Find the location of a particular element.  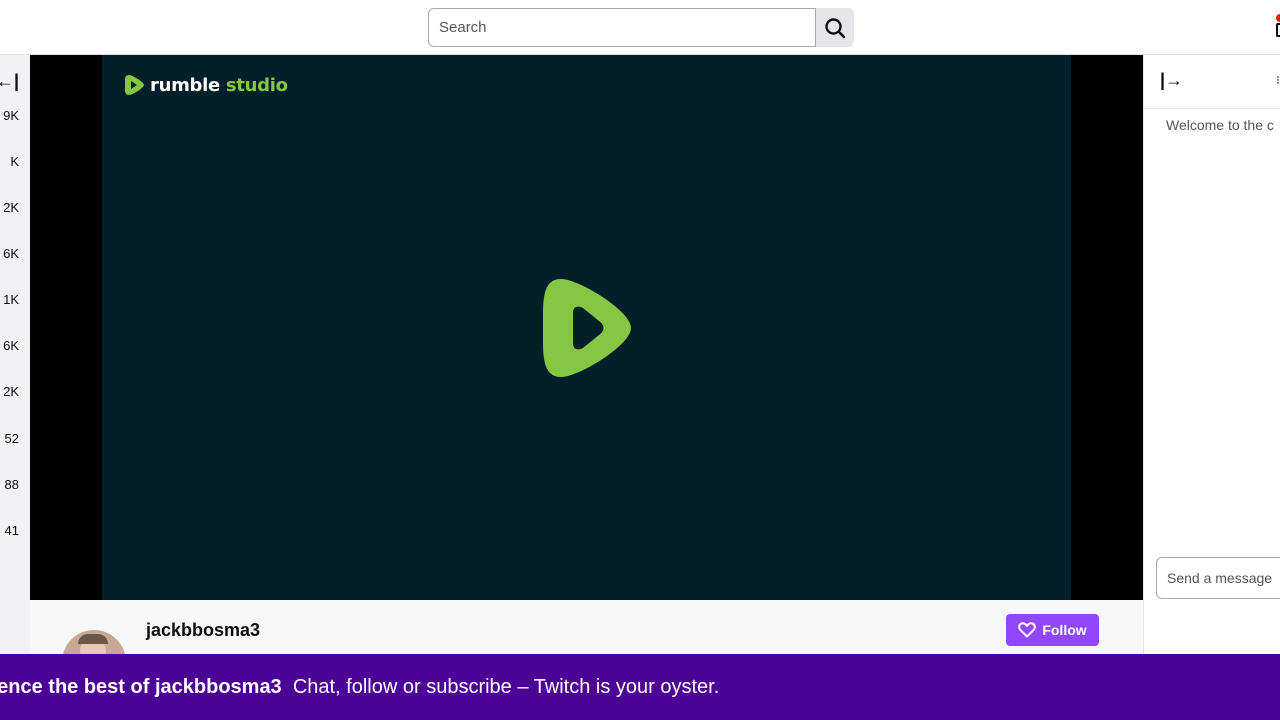

rumble-logo-icon is located at coordinates (134, 85).